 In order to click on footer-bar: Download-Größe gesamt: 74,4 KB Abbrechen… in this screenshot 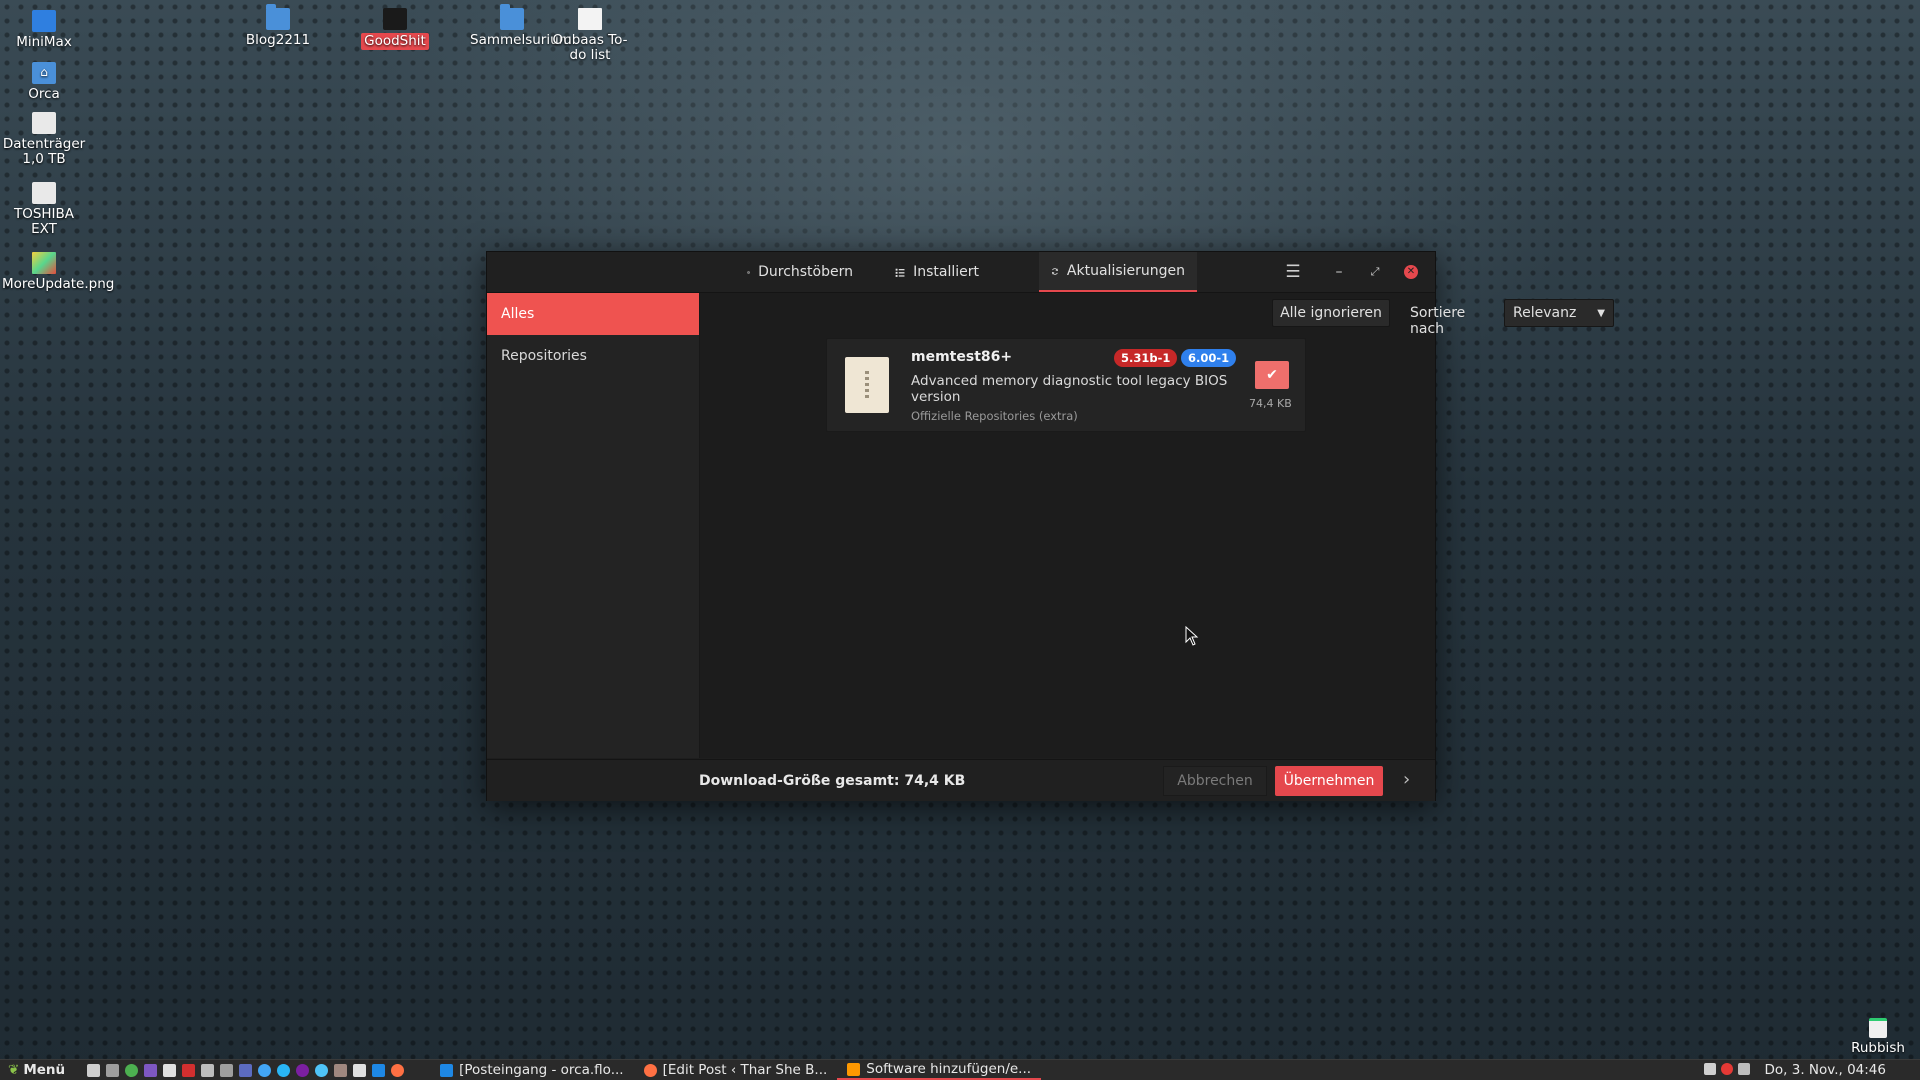, I will do `click(961, 780)`.